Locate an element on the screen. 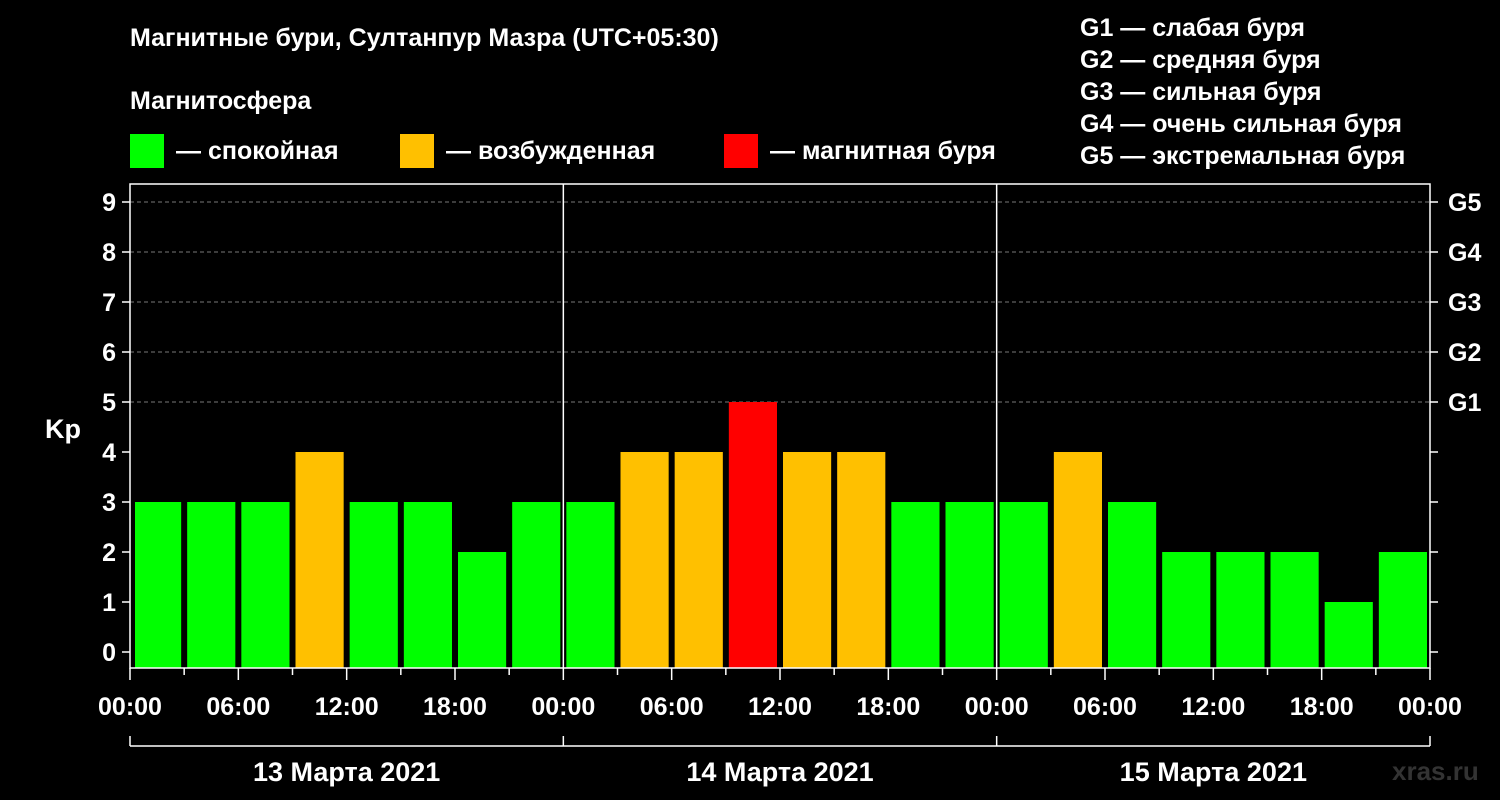 This screenshot has width=1500, height=800. legend-item-calm: — спокойная is located at coordinates (234, 151).